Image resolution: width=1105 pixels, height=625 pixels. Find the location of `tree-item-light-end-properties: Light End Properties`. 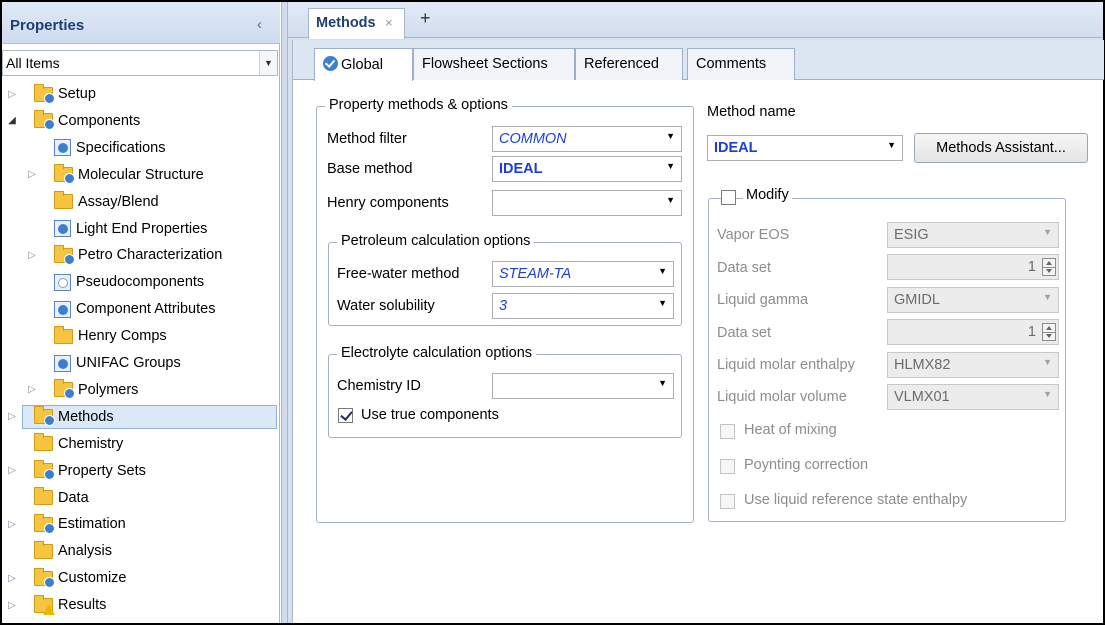

tree-item-light-end-properties: Light End Properties is located at coordinates (141, 229).